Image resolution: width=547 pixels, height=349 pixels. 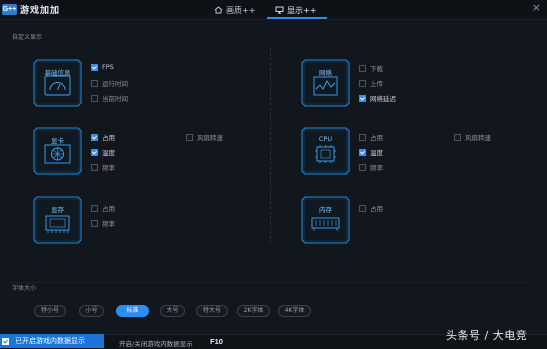 I want to click on card-cpu: CPU, so click(x=325, y=151).